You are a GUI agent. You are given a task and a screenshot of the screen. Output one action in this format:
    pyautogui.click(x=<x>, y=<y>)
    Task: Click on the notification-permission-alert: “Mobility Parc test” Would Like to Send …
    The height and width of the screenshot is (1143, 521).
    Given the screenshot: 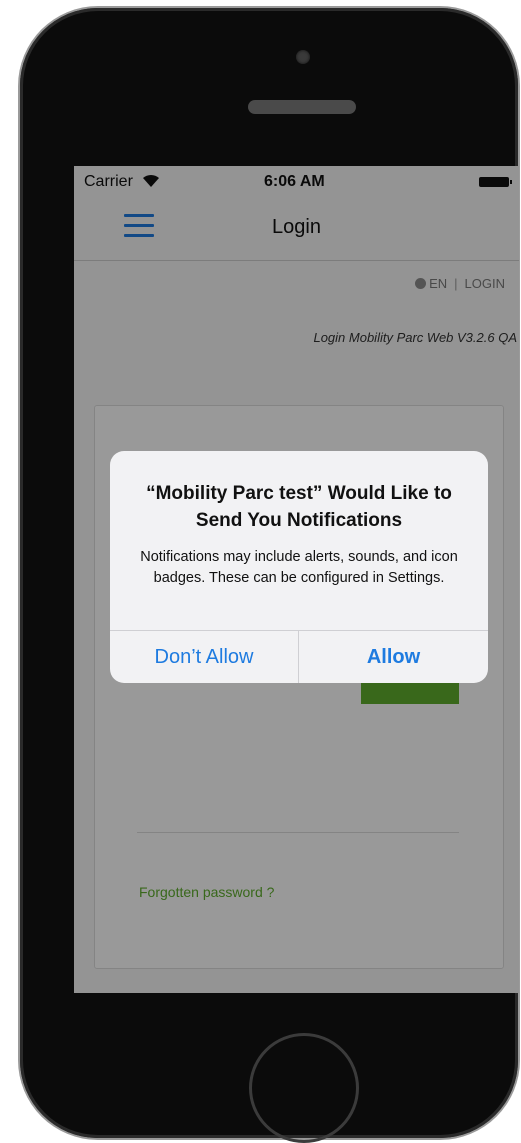 What is the action you would take?
    pyautogui.click(x=299, y=567)
    